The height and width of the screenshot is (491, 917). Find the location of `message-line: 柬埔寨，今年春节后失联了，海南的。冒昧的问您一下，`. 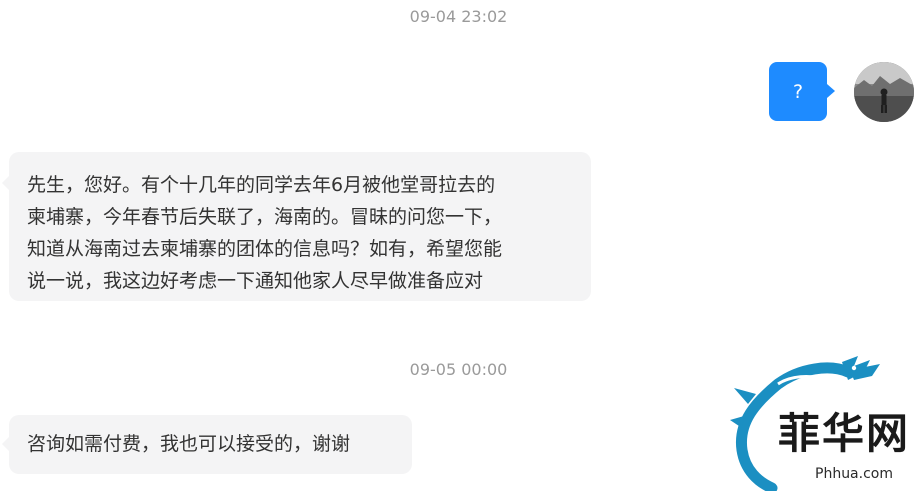

message-line: 柬埔寨，今年春节后失联了，海南的。冒昧的问您一下， is located at coordinates (265, 217).